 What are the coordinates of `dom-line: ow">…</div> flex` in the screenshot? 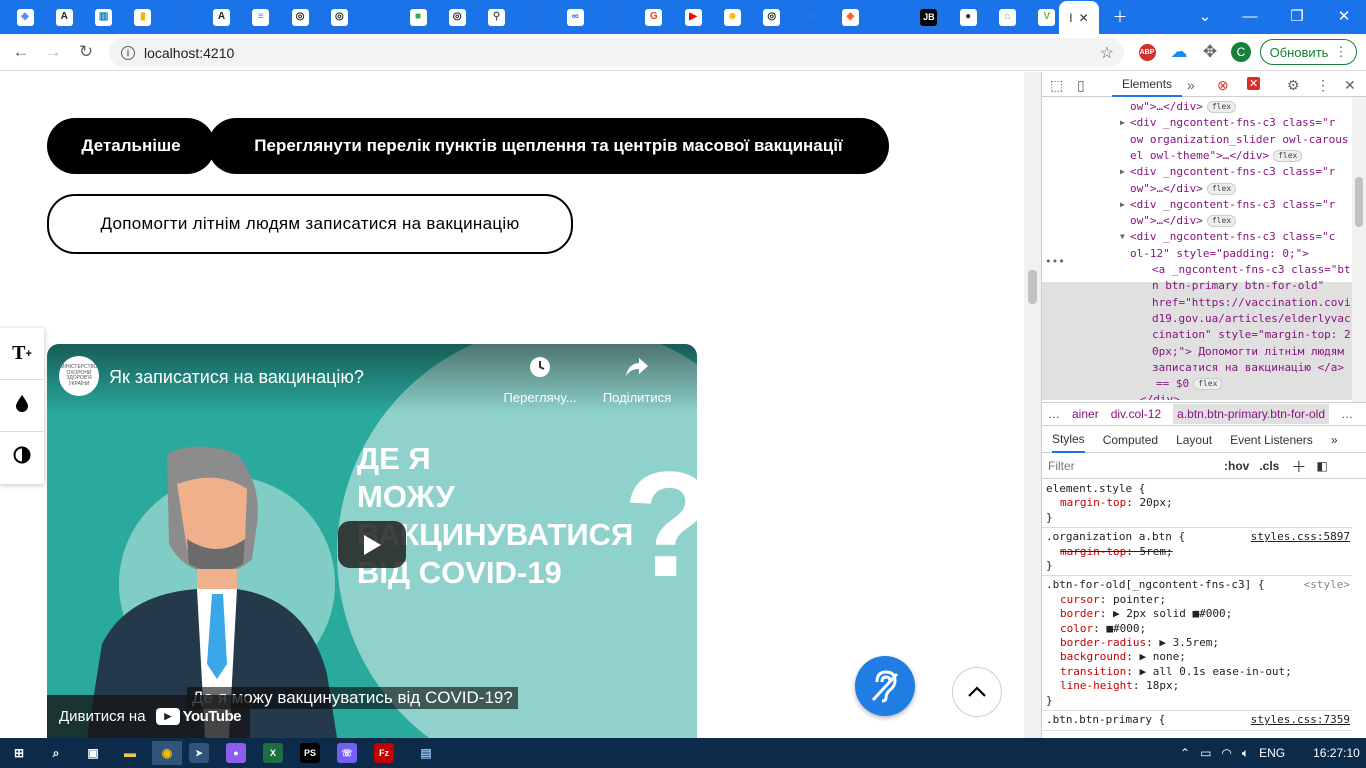 It's located at (1183, 221).